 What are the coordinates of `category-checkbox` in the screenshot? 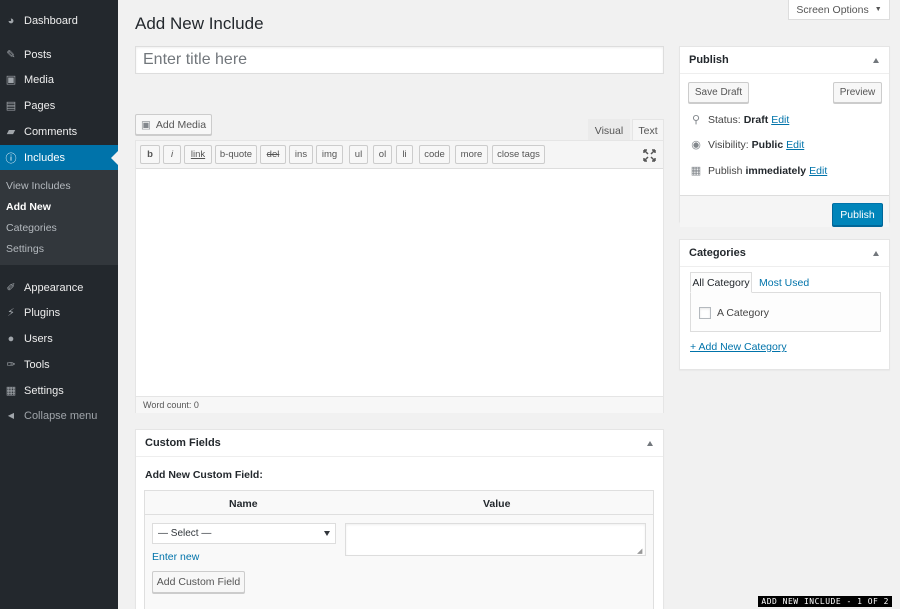 It's located at (705, 313).